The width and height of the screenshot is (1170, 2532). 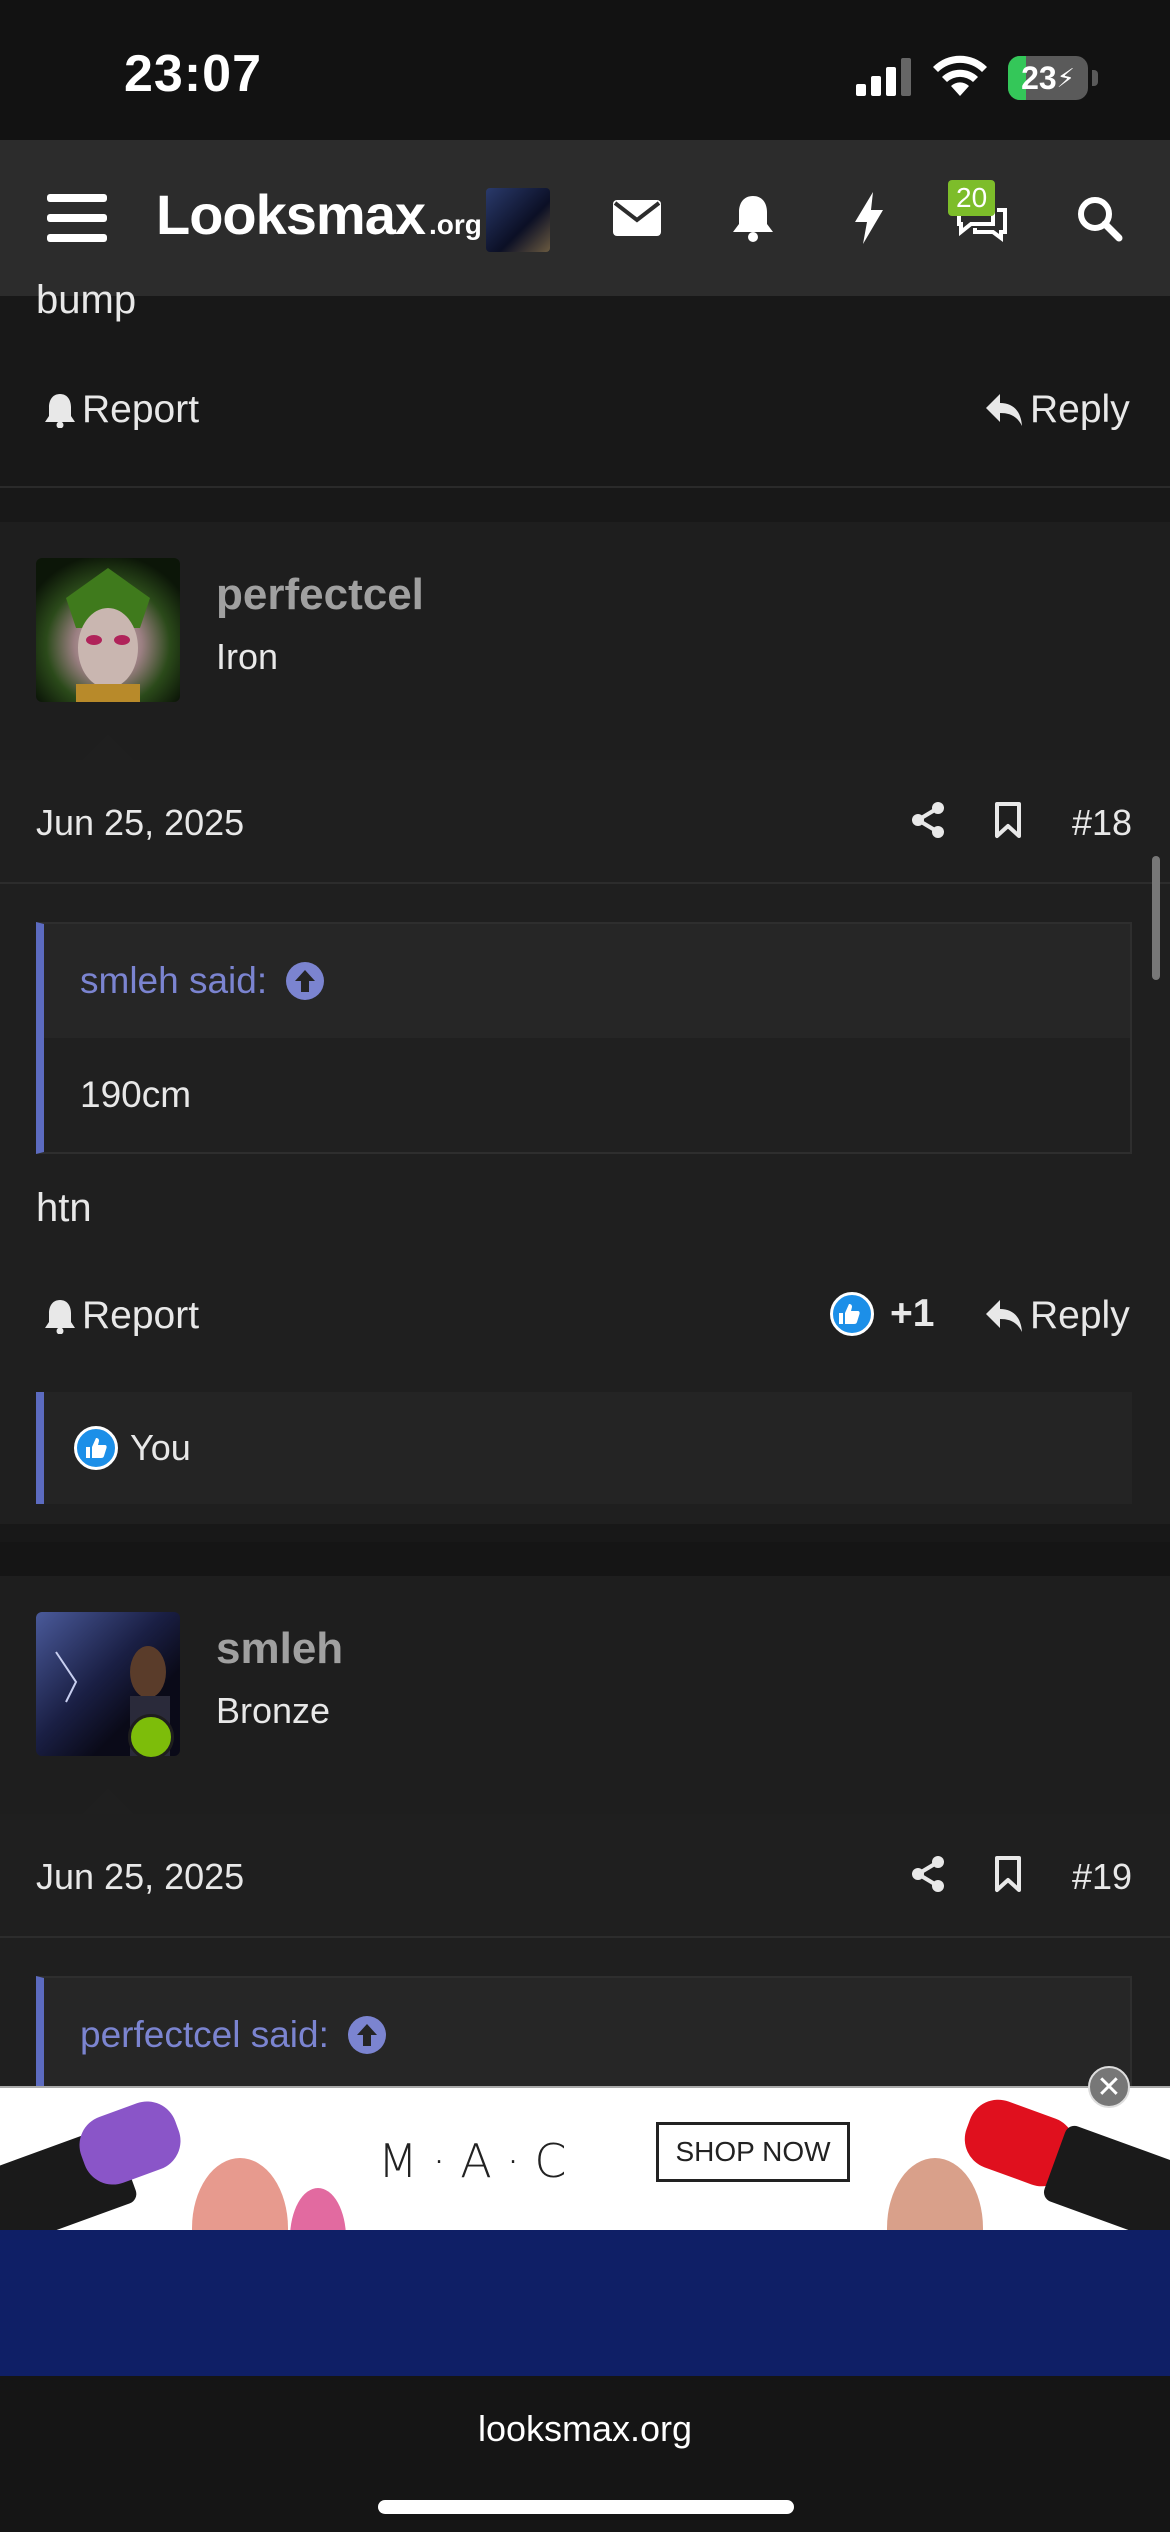 I want to click on lipstick-illustration, so click(x=585, y=2164).